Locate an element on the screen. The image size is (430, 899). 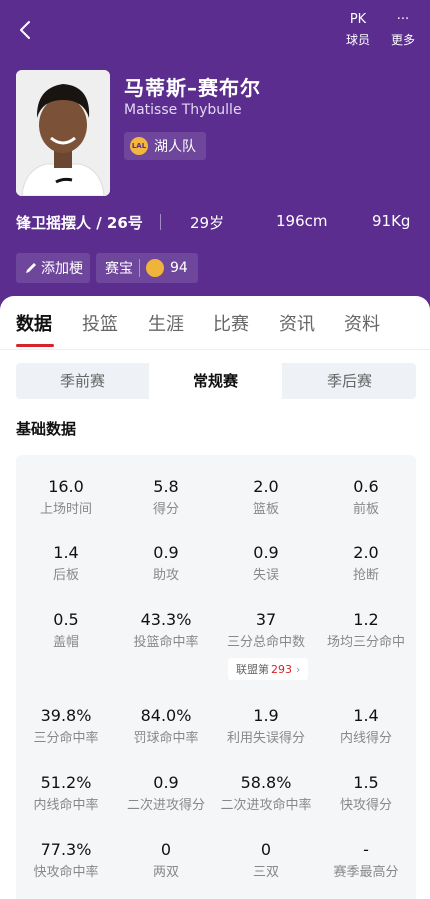
back-button is located at coordinates (26, 30).